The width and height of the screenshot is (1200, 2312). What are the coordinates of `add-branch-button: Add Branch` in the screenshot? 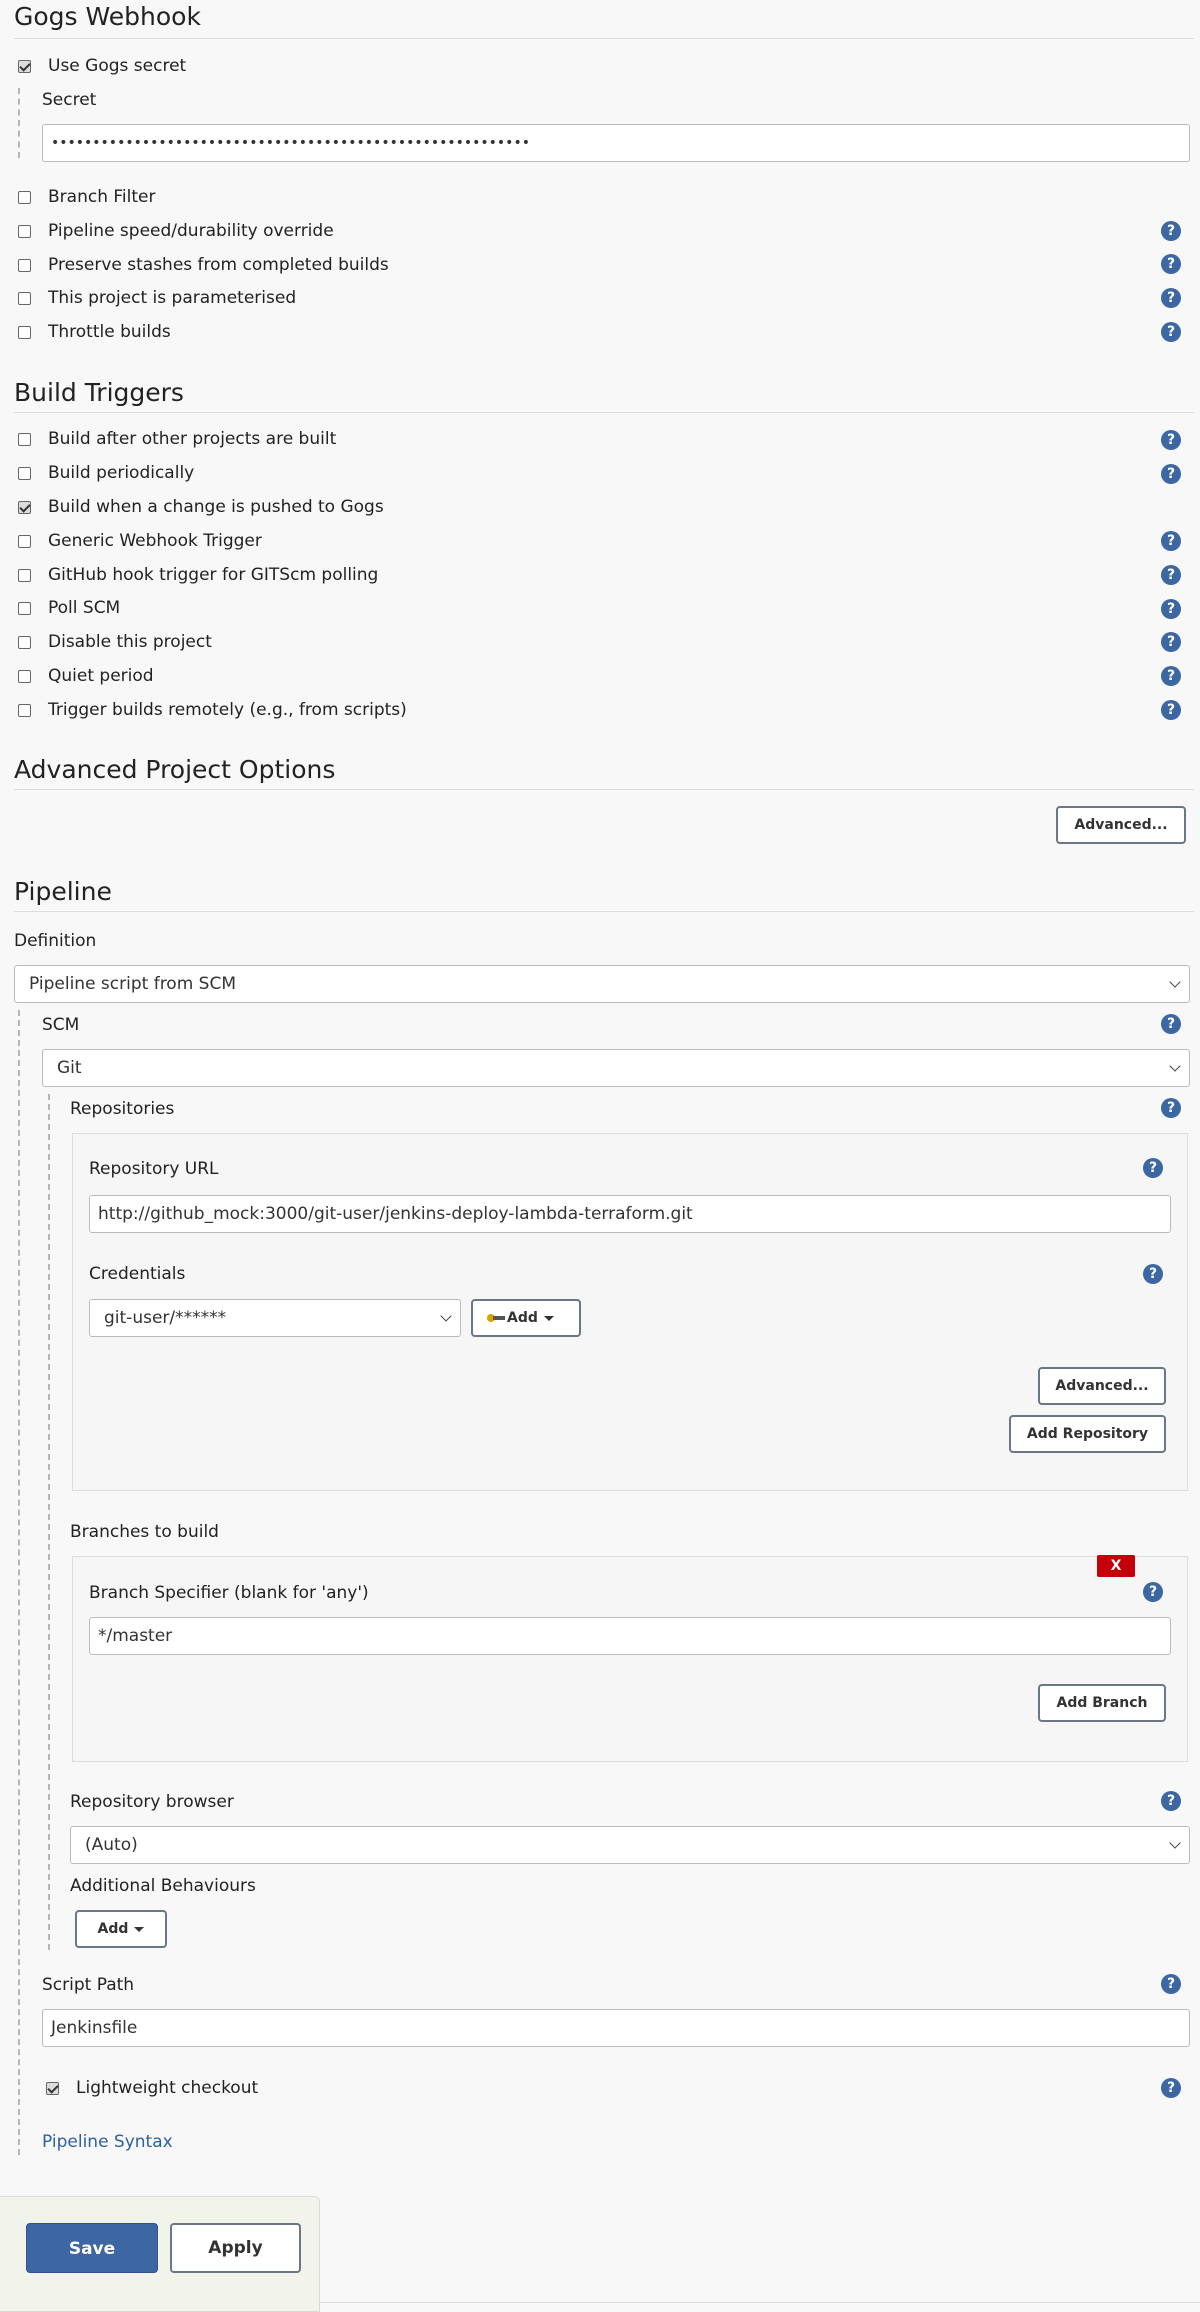 It's located at (1102, 1703).